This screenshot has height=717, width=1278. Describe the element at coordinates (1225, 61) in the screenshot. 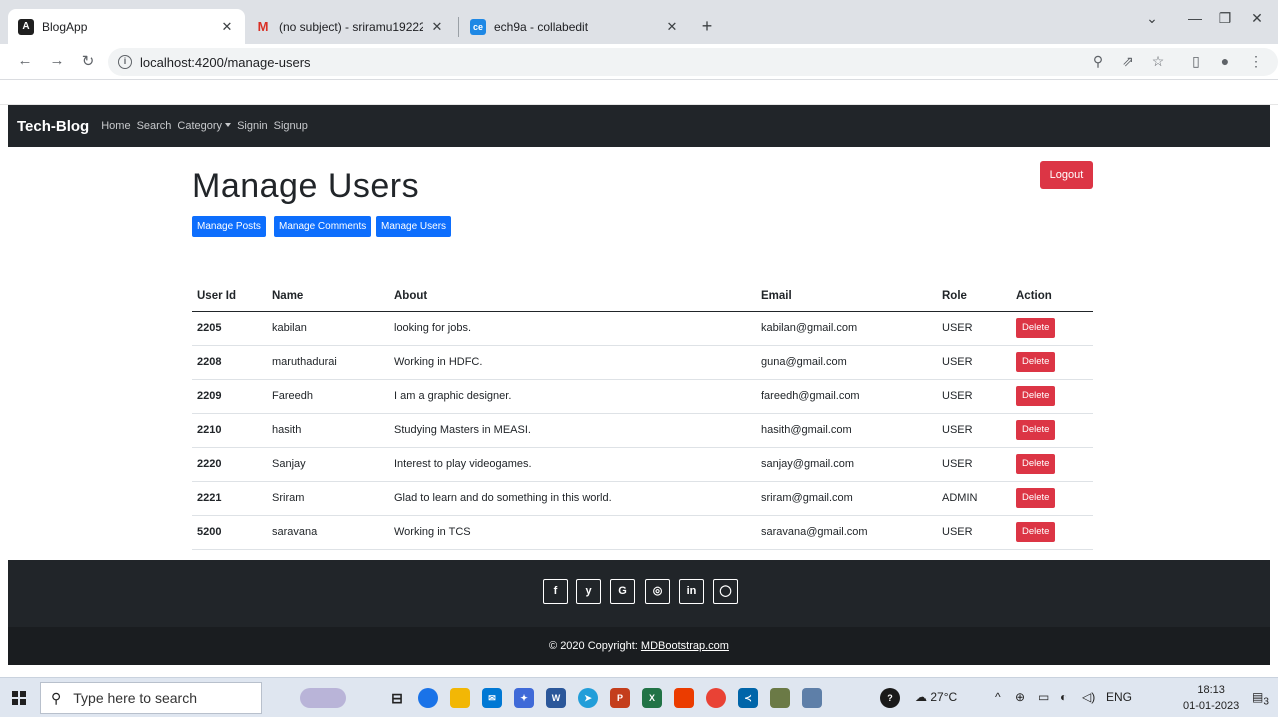

I see `profile-avatar: ●` at that location.